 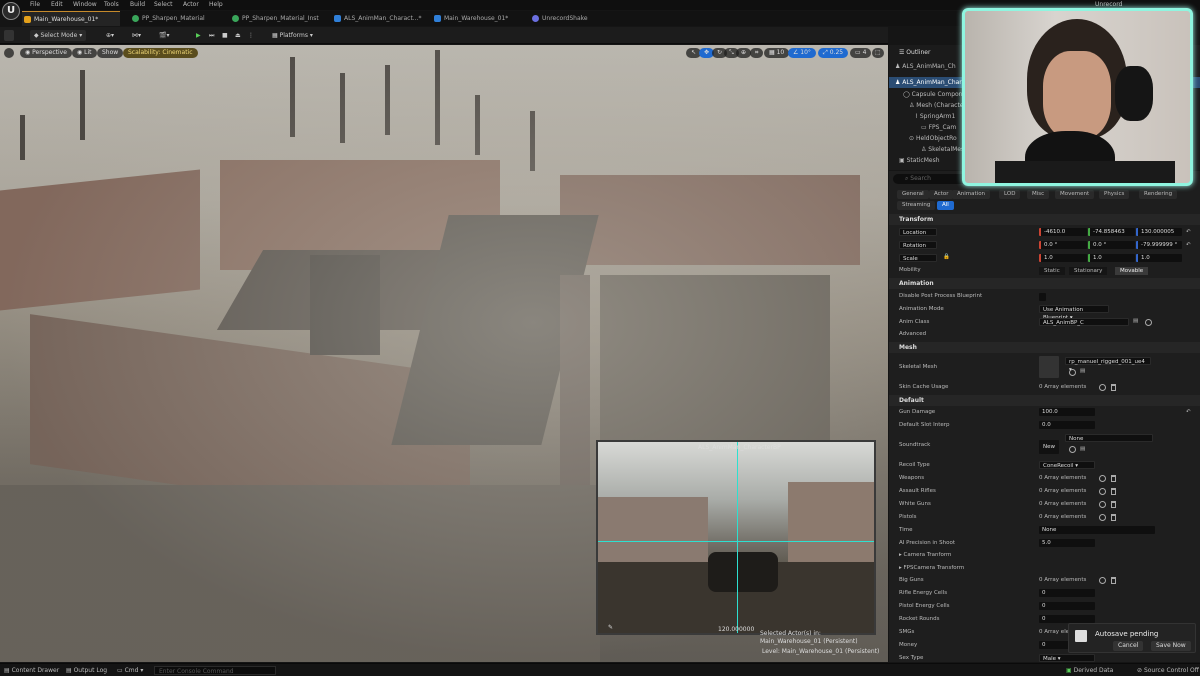 I want to click on reset-location-icon: ↶, so click(x=1188, y=232).